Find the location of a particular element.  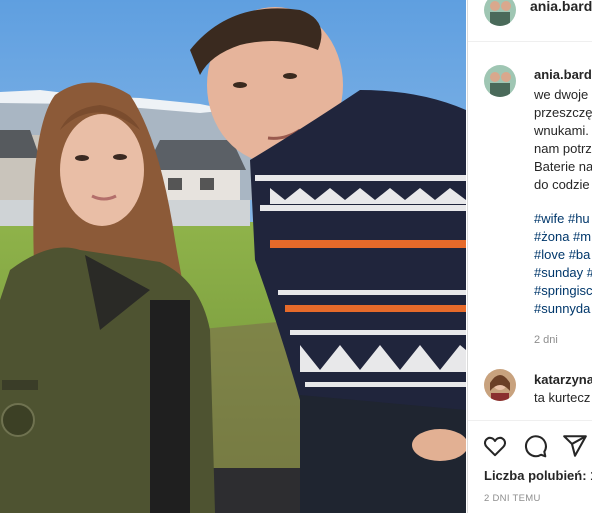

caption-line: Baterie na is located at coordinates (563, 166).